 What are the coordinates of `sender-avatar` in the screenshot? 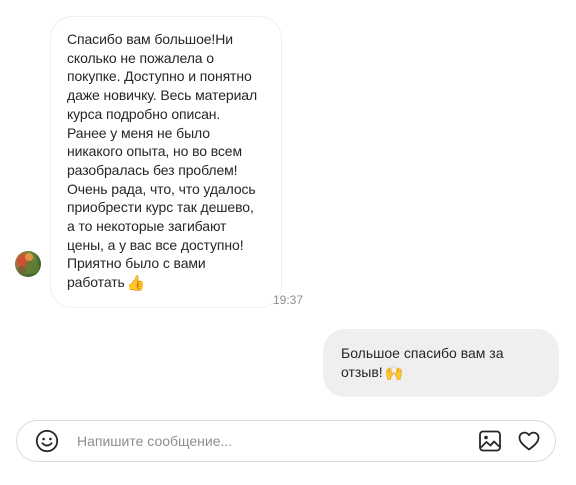 It's located at (28, 264).